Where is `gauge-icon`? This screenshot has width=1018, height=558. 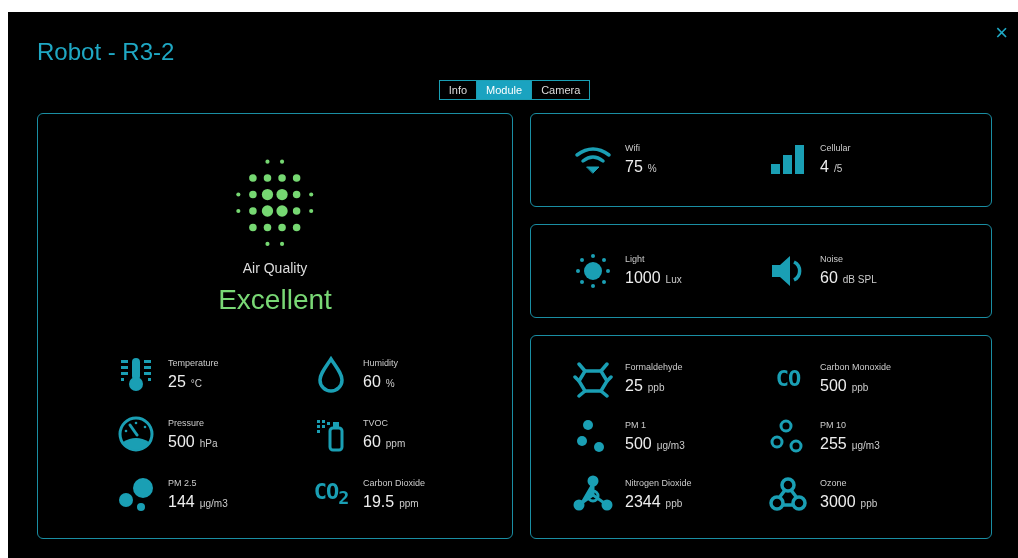 gauge-icon is located at coordinates (136, 434).